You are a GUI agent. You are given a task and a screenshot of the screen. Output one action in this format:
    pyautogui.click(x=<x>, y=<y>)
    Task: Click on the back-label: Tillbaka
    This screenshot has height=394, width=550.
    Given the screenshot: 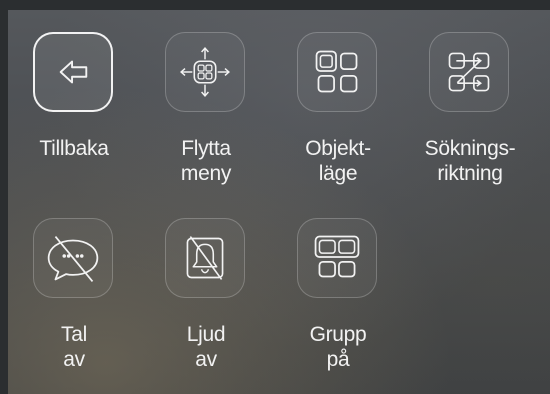 What is the action you would take?
    pyautogui.click(x=74, y=148)
    